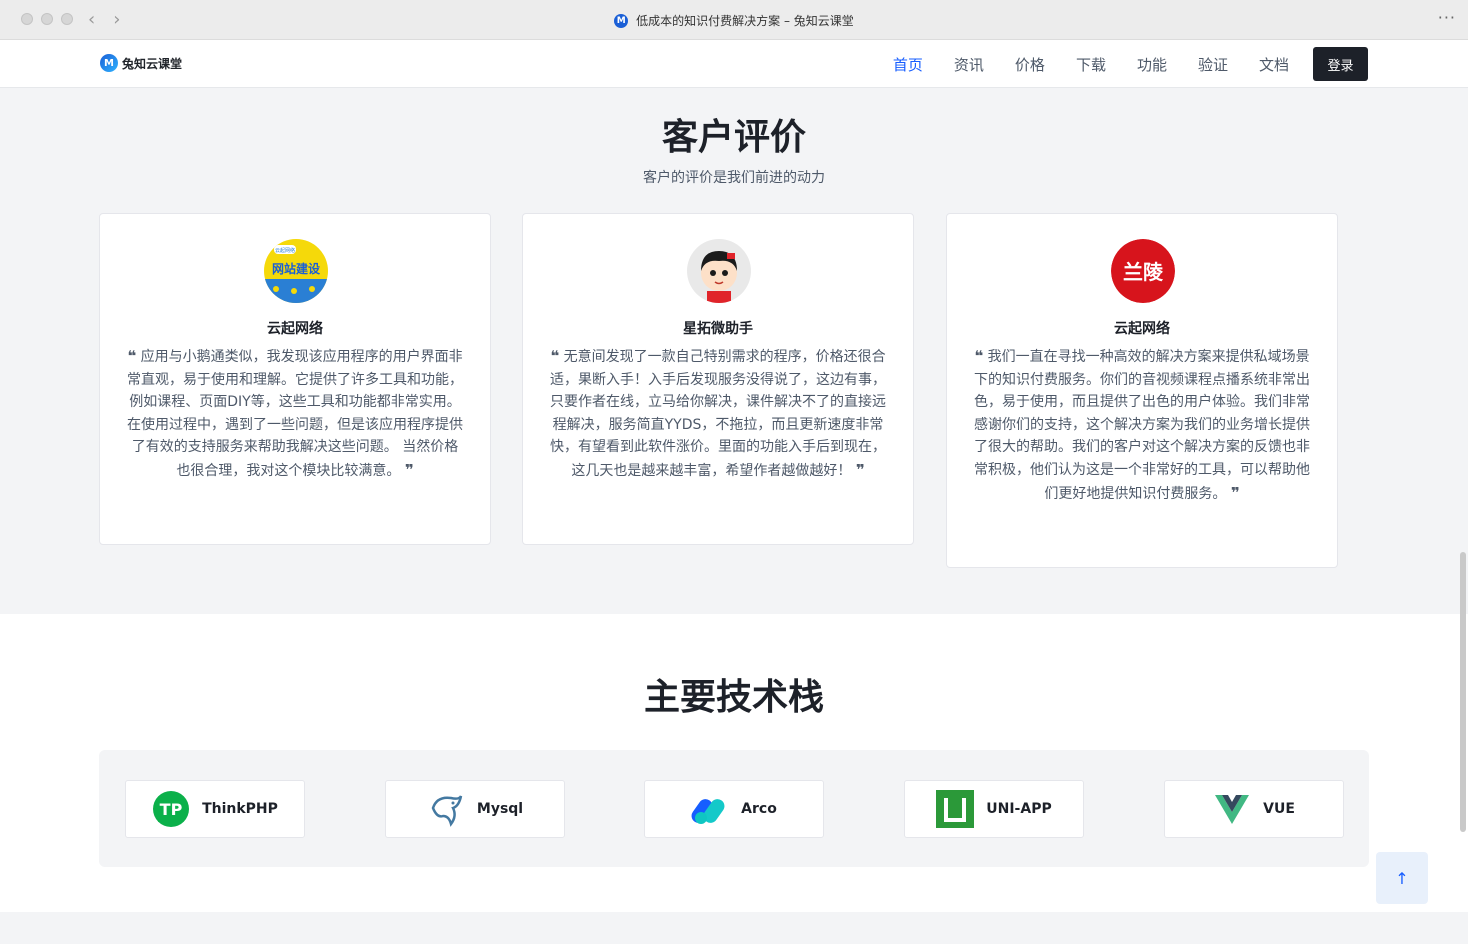 The width and height of the screenshot is (1468, 944). I want to click on tech-label: ThinkPHP, so click(240, 809).